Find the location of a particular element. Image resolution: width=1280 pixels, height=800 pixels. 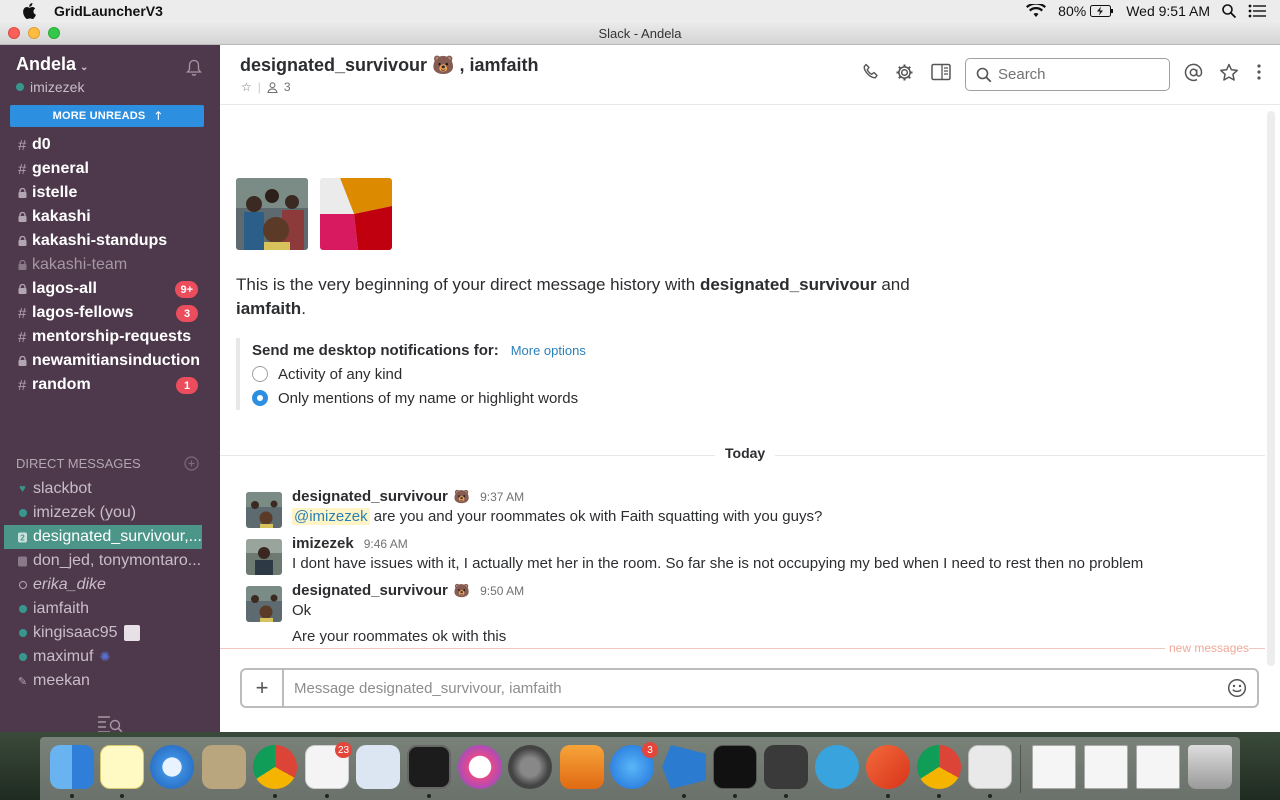

zoom-window-button is located at coordinates (54, 33).